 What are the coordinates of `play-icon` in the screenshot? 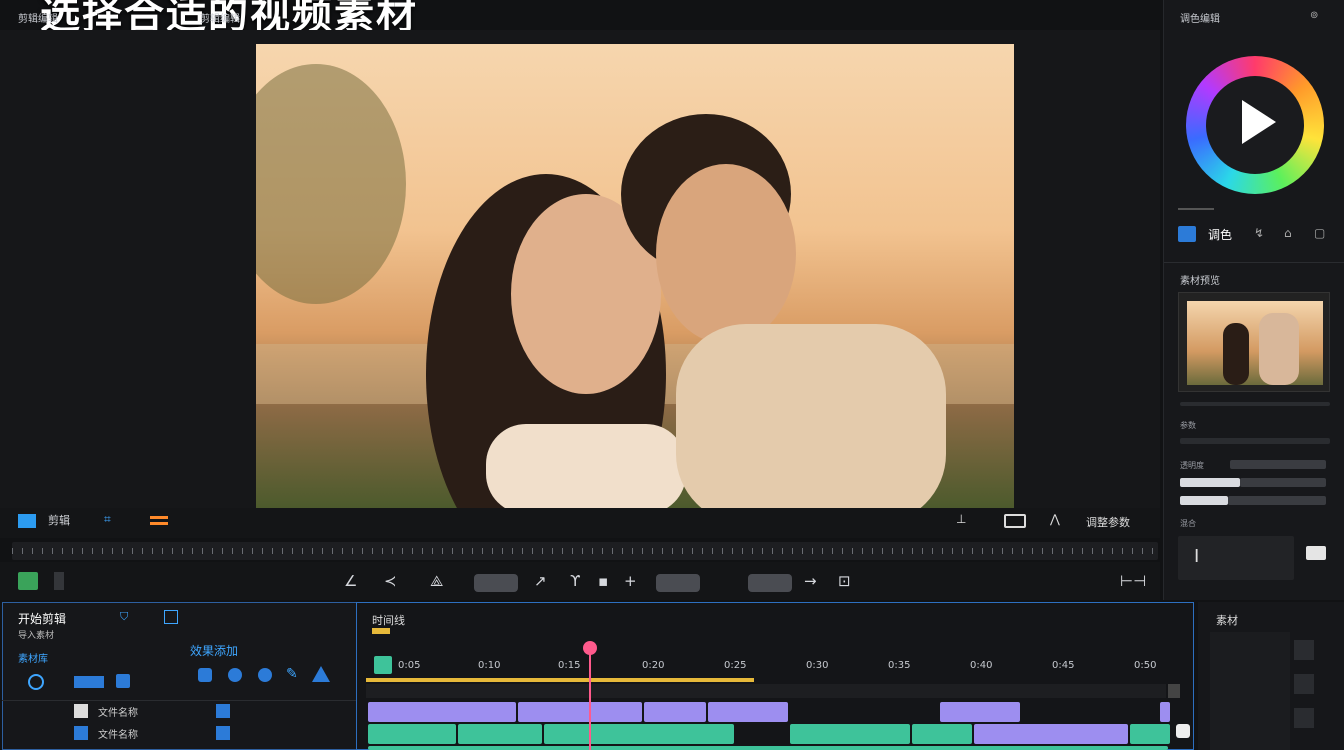 It's located at (1259, 122).